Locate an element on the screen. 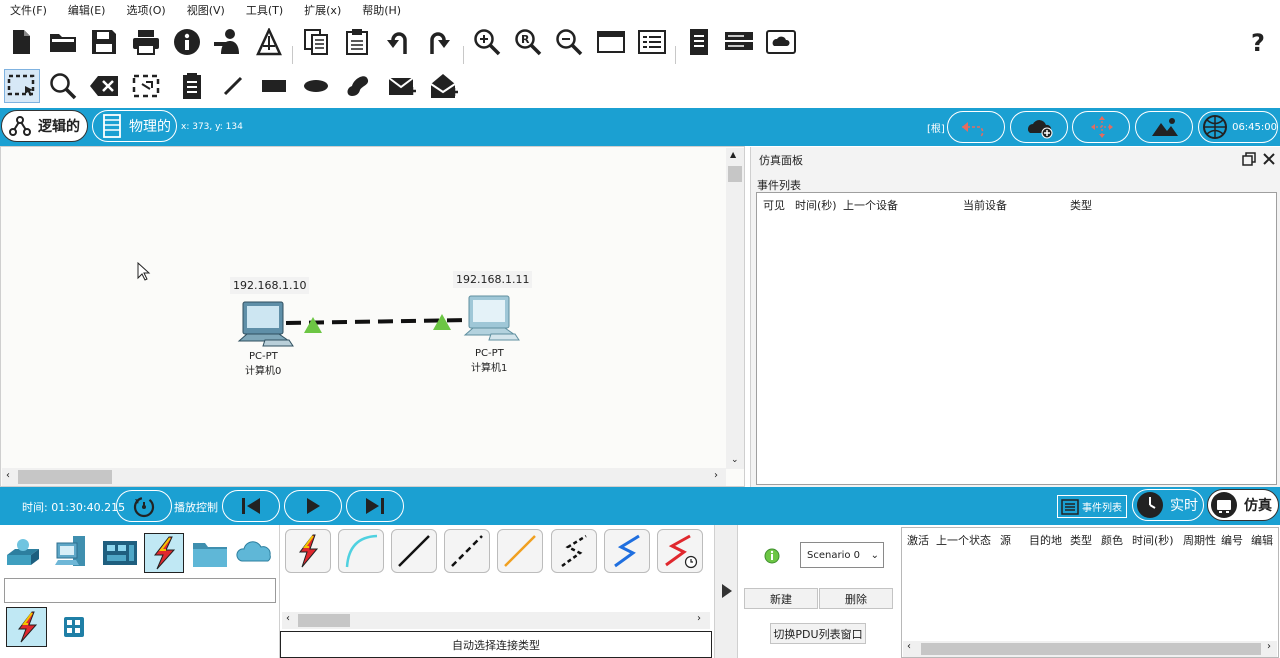 This screenshot has height=658, width=1280. logical-view-tab: 逻辑的 is located at coordinates (44, 126).